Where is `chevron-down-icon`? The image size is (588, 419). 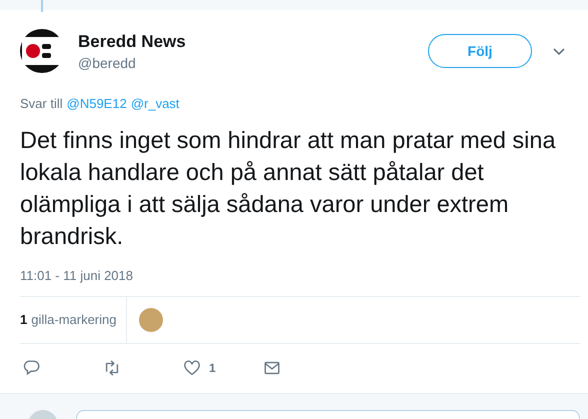 chevron-down-icon is located at coordinates (559, 52).